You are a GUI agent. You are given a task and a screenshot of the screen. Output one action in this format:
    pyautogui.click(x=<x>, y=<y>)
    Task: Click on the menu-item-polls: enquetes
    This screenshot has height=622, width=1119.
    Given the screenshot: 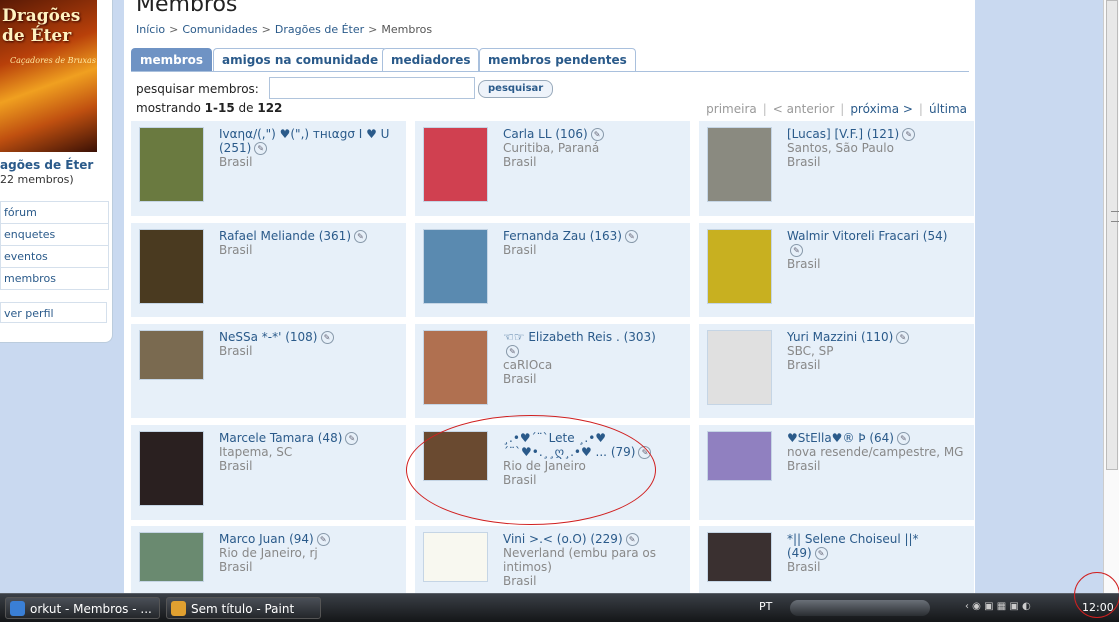 What is the action you would take?
    pyautogui.click(x=54, y=235)
    